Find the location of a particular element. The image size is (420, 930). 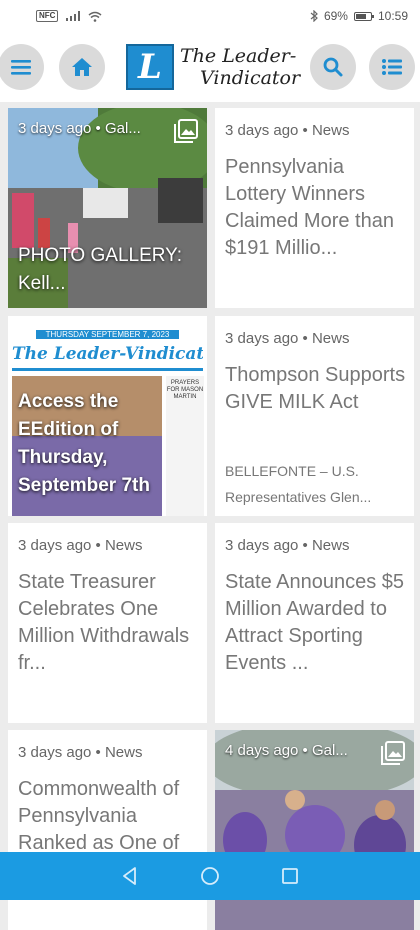

article-title: Thompson Supports GIVE MILK Act is located at coordinates (315, 388).